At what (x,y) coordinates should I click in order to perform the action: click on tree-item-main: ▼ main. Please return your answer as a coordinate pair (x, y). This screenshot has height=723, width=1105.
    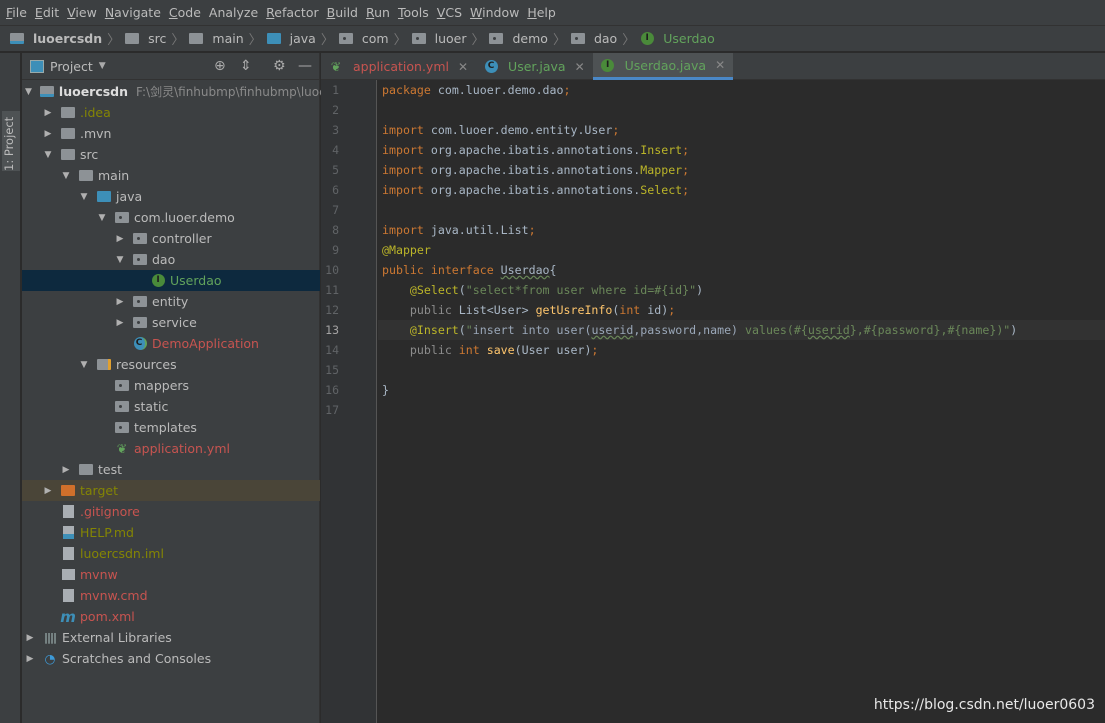
    Looking at the image, I should click on (171, 175).